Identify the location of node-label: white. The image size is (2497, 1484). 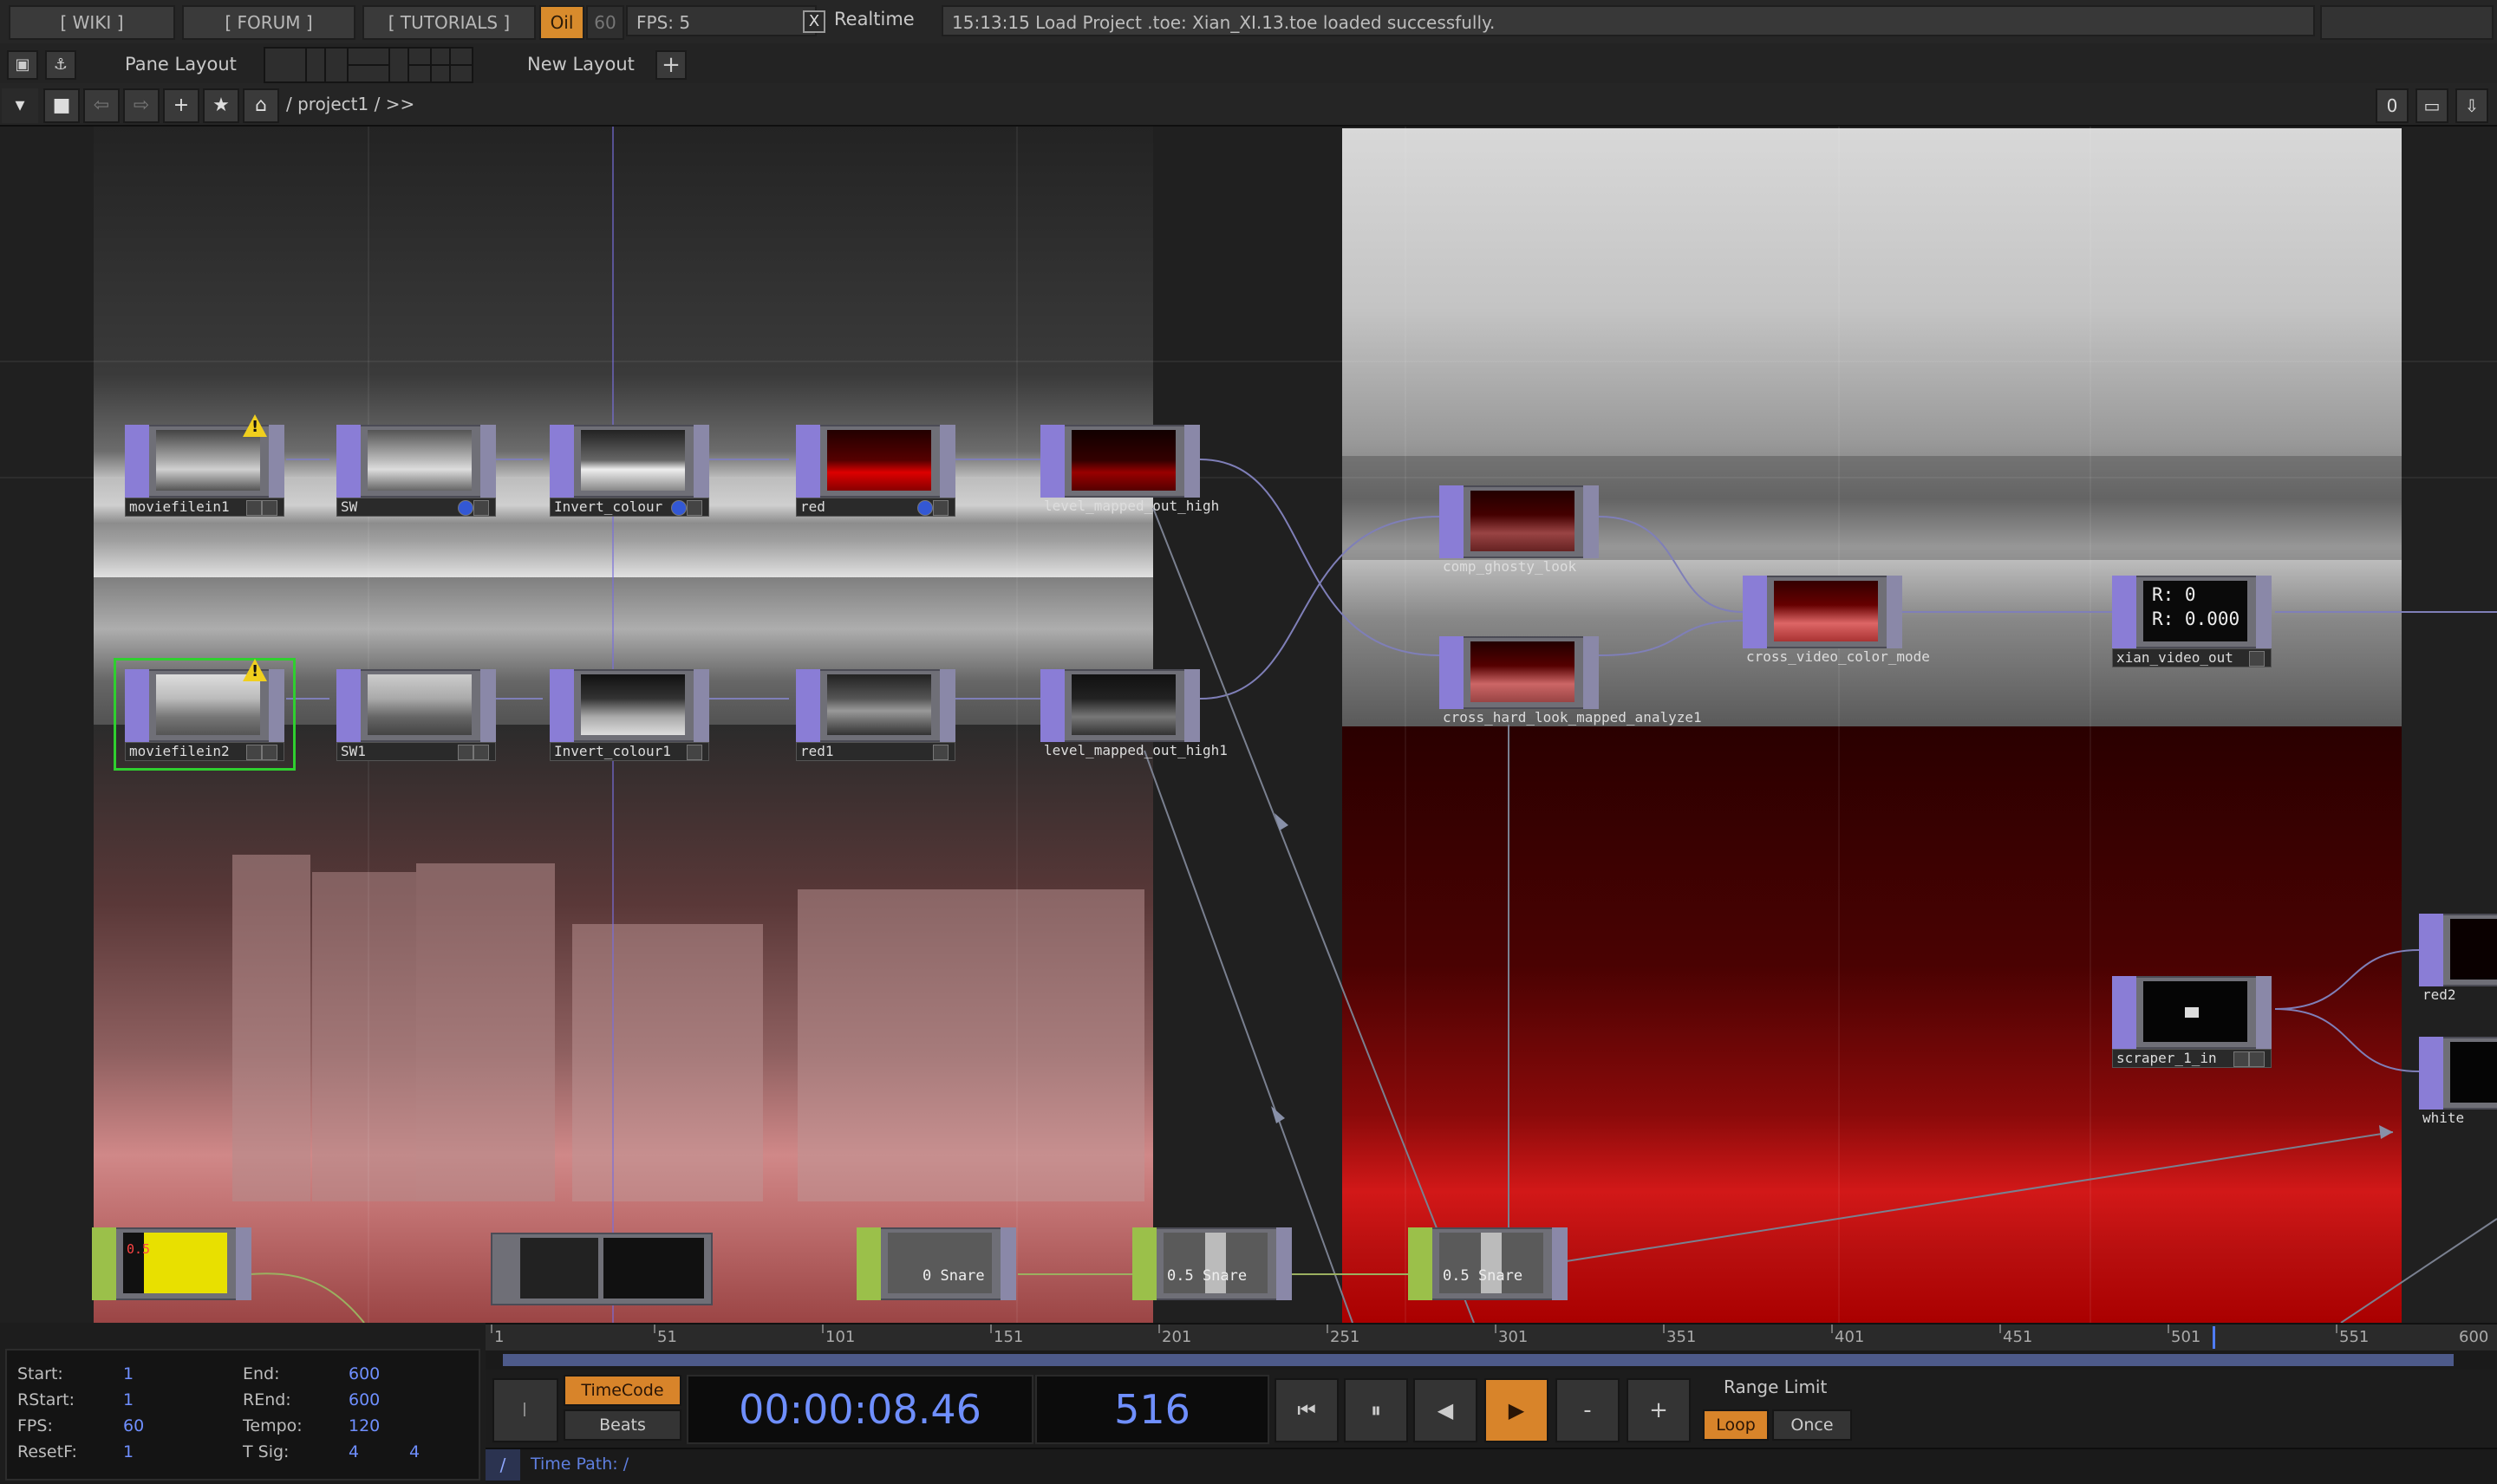
(2458, 1119).